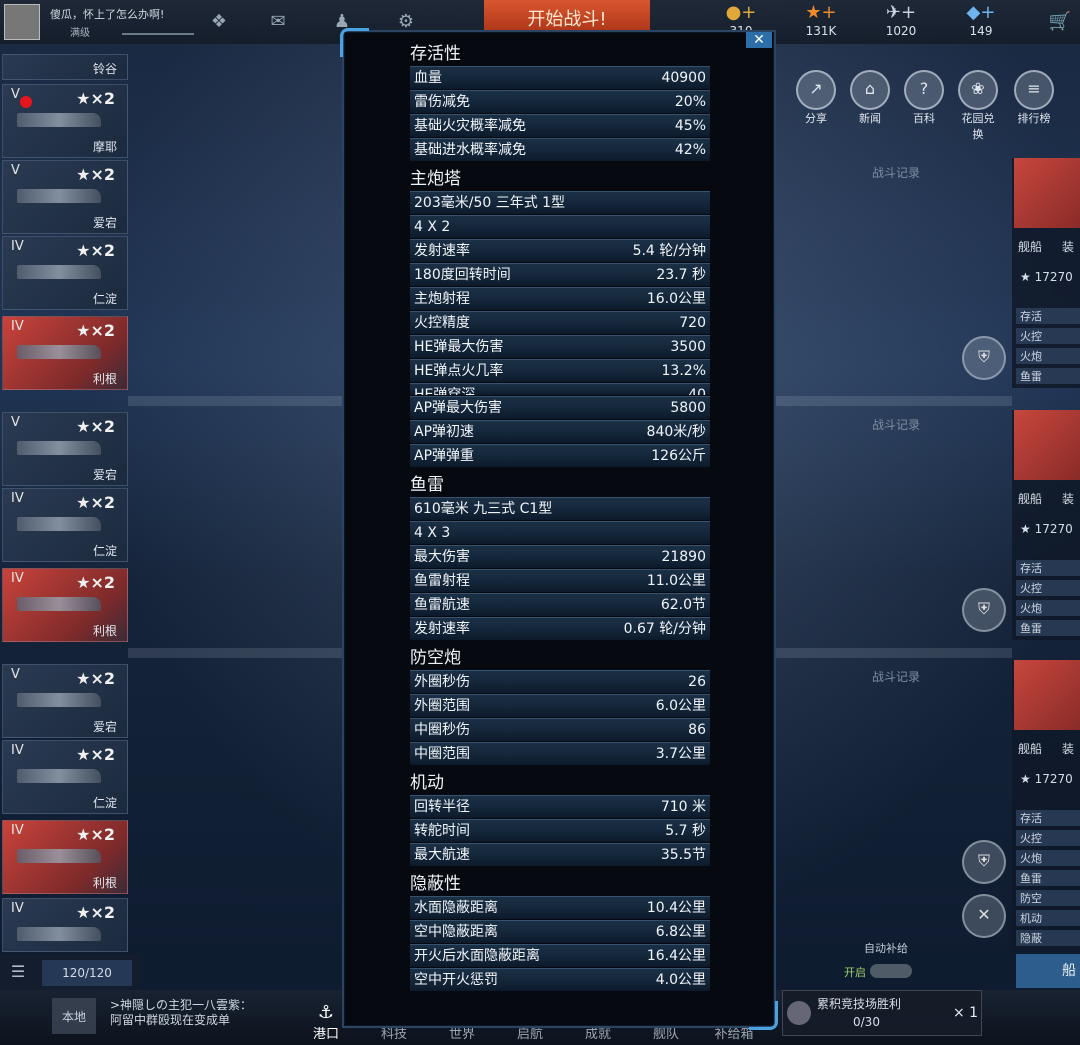 The height and width of the screenshot is (1045, 1080). What do you see at coordinates (427, 485) in the screenshot?
I see `section-title: 鱼雷` at bounding box center [427, 485].